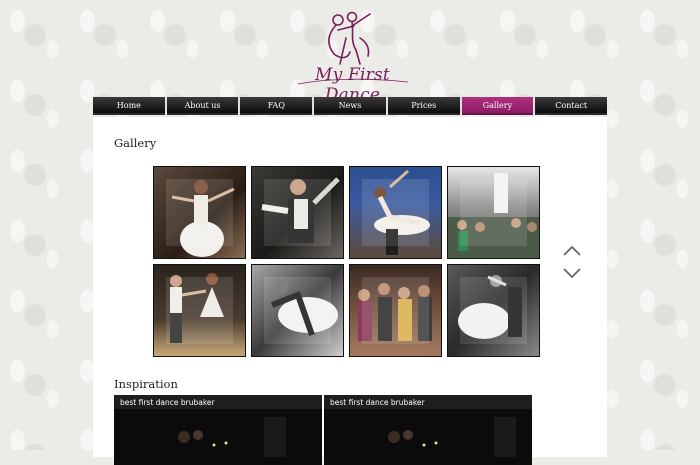  What do you see at coordinates (276, 106) in the screenshot?
I see `nav-item-faq: FAQ` at bounding box center [276, 106].